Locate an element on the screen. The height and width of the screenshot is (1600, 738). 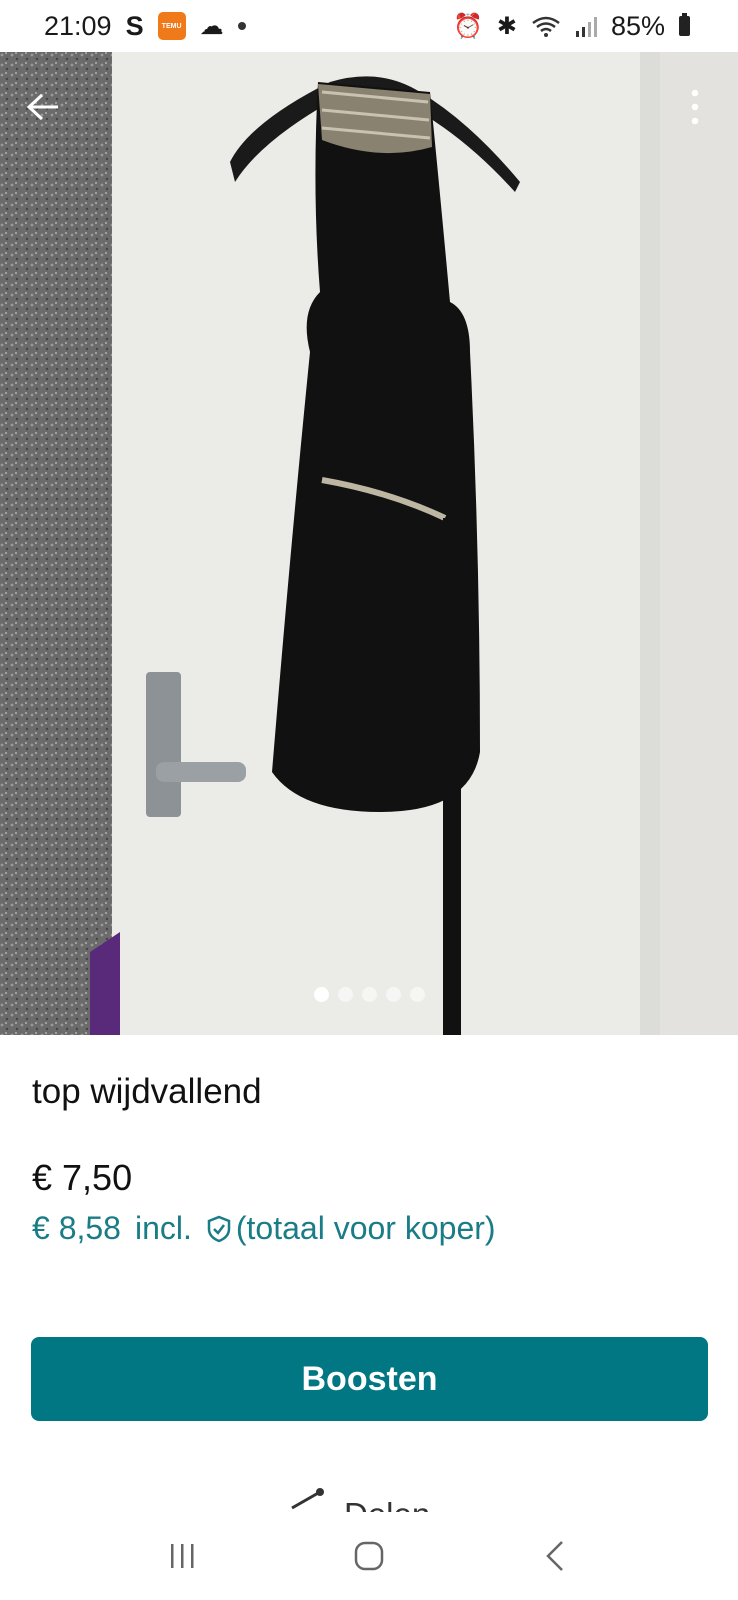
photo-pagination is located at coordinates (369, 994).